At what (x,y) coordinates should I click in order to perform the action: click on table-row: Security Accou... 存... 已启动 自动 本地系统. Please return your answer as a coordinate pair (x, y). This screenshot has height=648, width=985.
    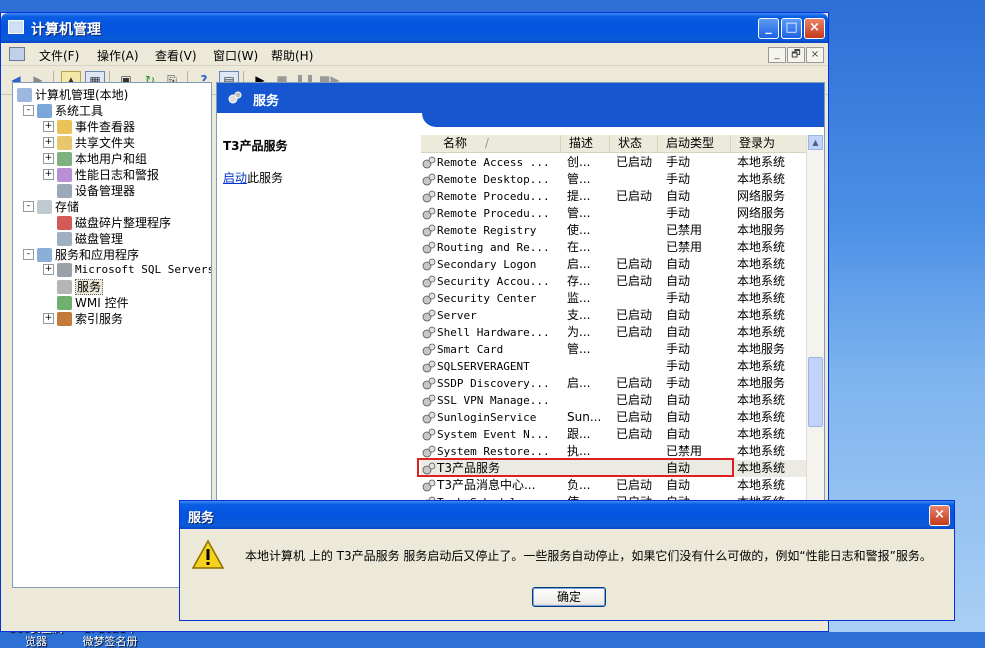
    Looking at the image, I should click on (616, 281).